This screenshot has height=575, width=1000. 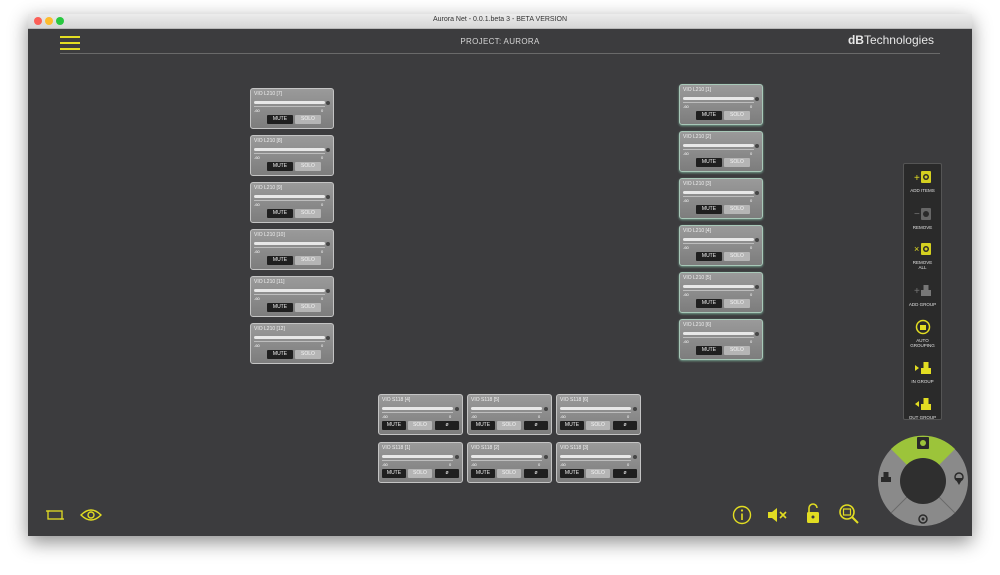 I want to click on info-icon, so click(x=742, y=515).